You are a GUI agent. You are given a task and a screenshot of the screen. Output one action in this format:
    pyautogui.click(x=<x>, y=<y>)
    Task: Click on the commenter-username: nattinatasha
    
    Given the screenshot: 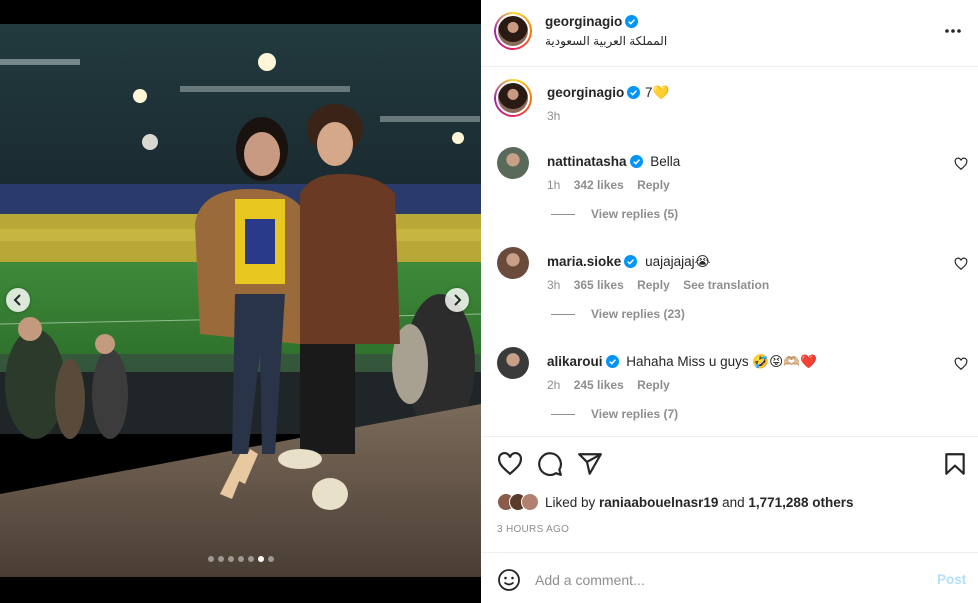 What is the action you would take?
    pyautogui.click(x=595, y=161)
    